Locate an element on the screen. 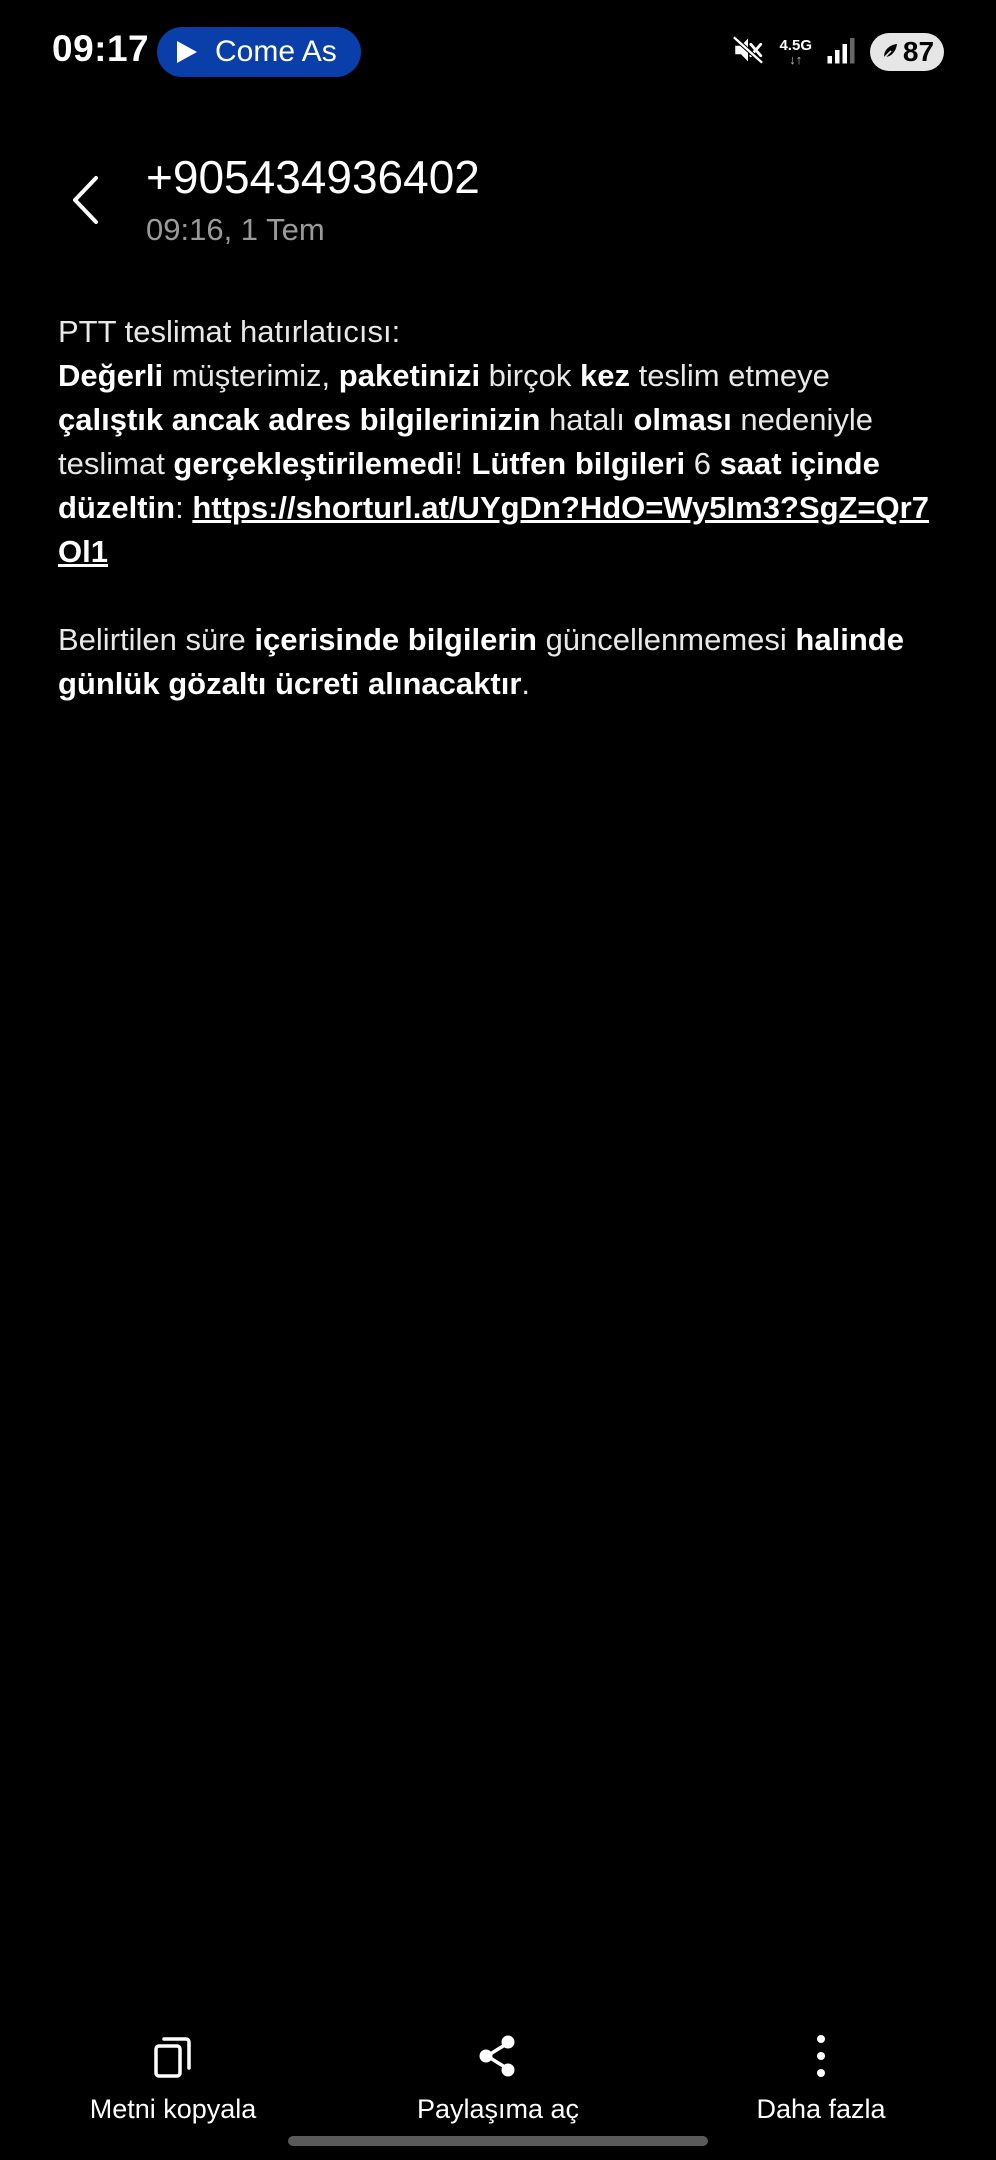 The height and width of the screenshot is (2160, 996). message-text: 6 is located at coordinates (702, 463).